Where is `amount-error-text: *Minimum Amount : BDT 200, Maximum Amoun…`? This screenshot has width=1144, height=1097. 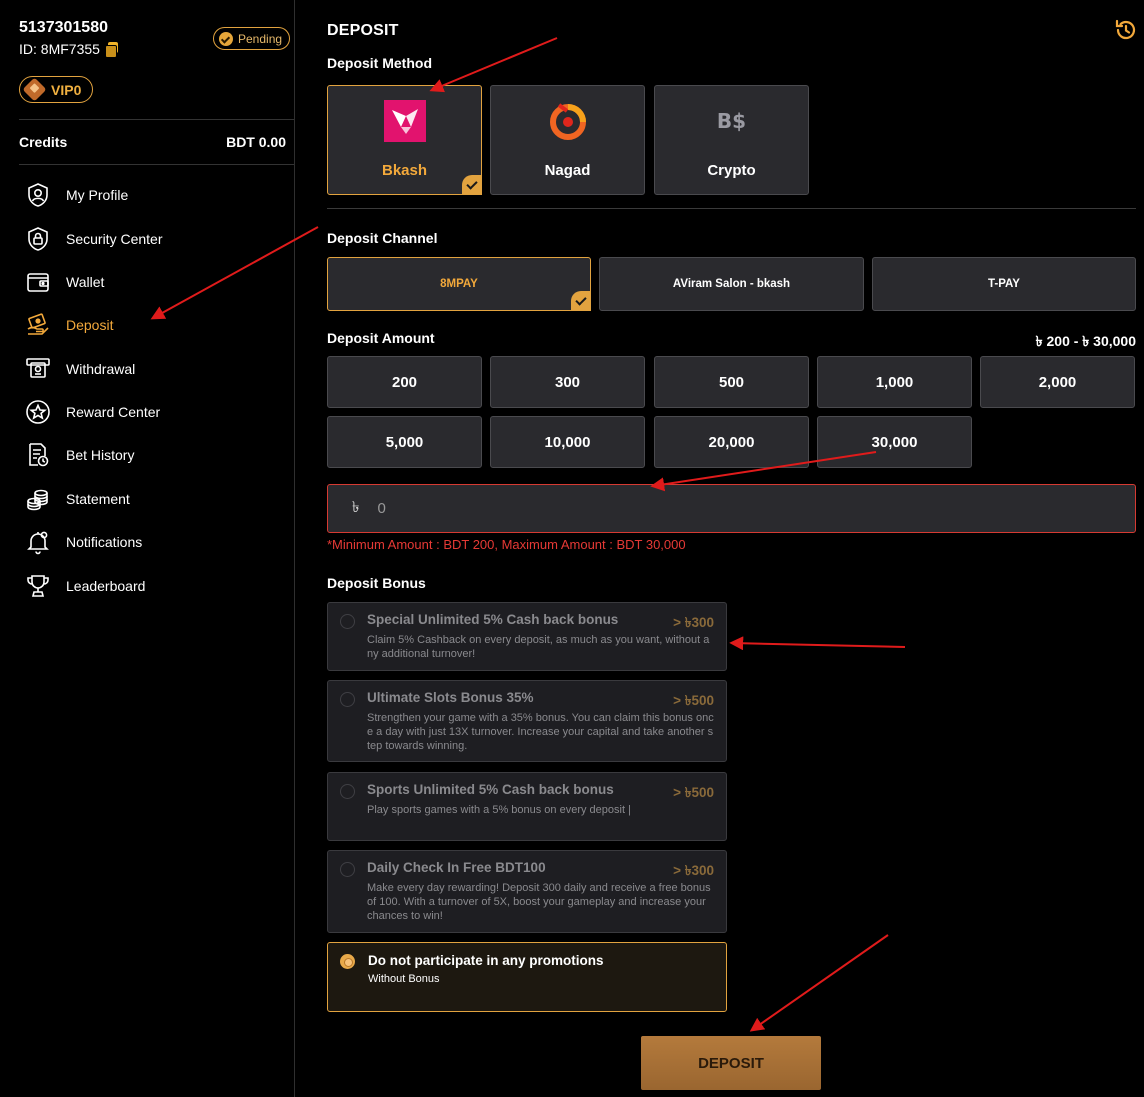 amount-error-text: *Minimum Amount : BDT 200, Maximum Amoun… is located at coordinates (506, 544).